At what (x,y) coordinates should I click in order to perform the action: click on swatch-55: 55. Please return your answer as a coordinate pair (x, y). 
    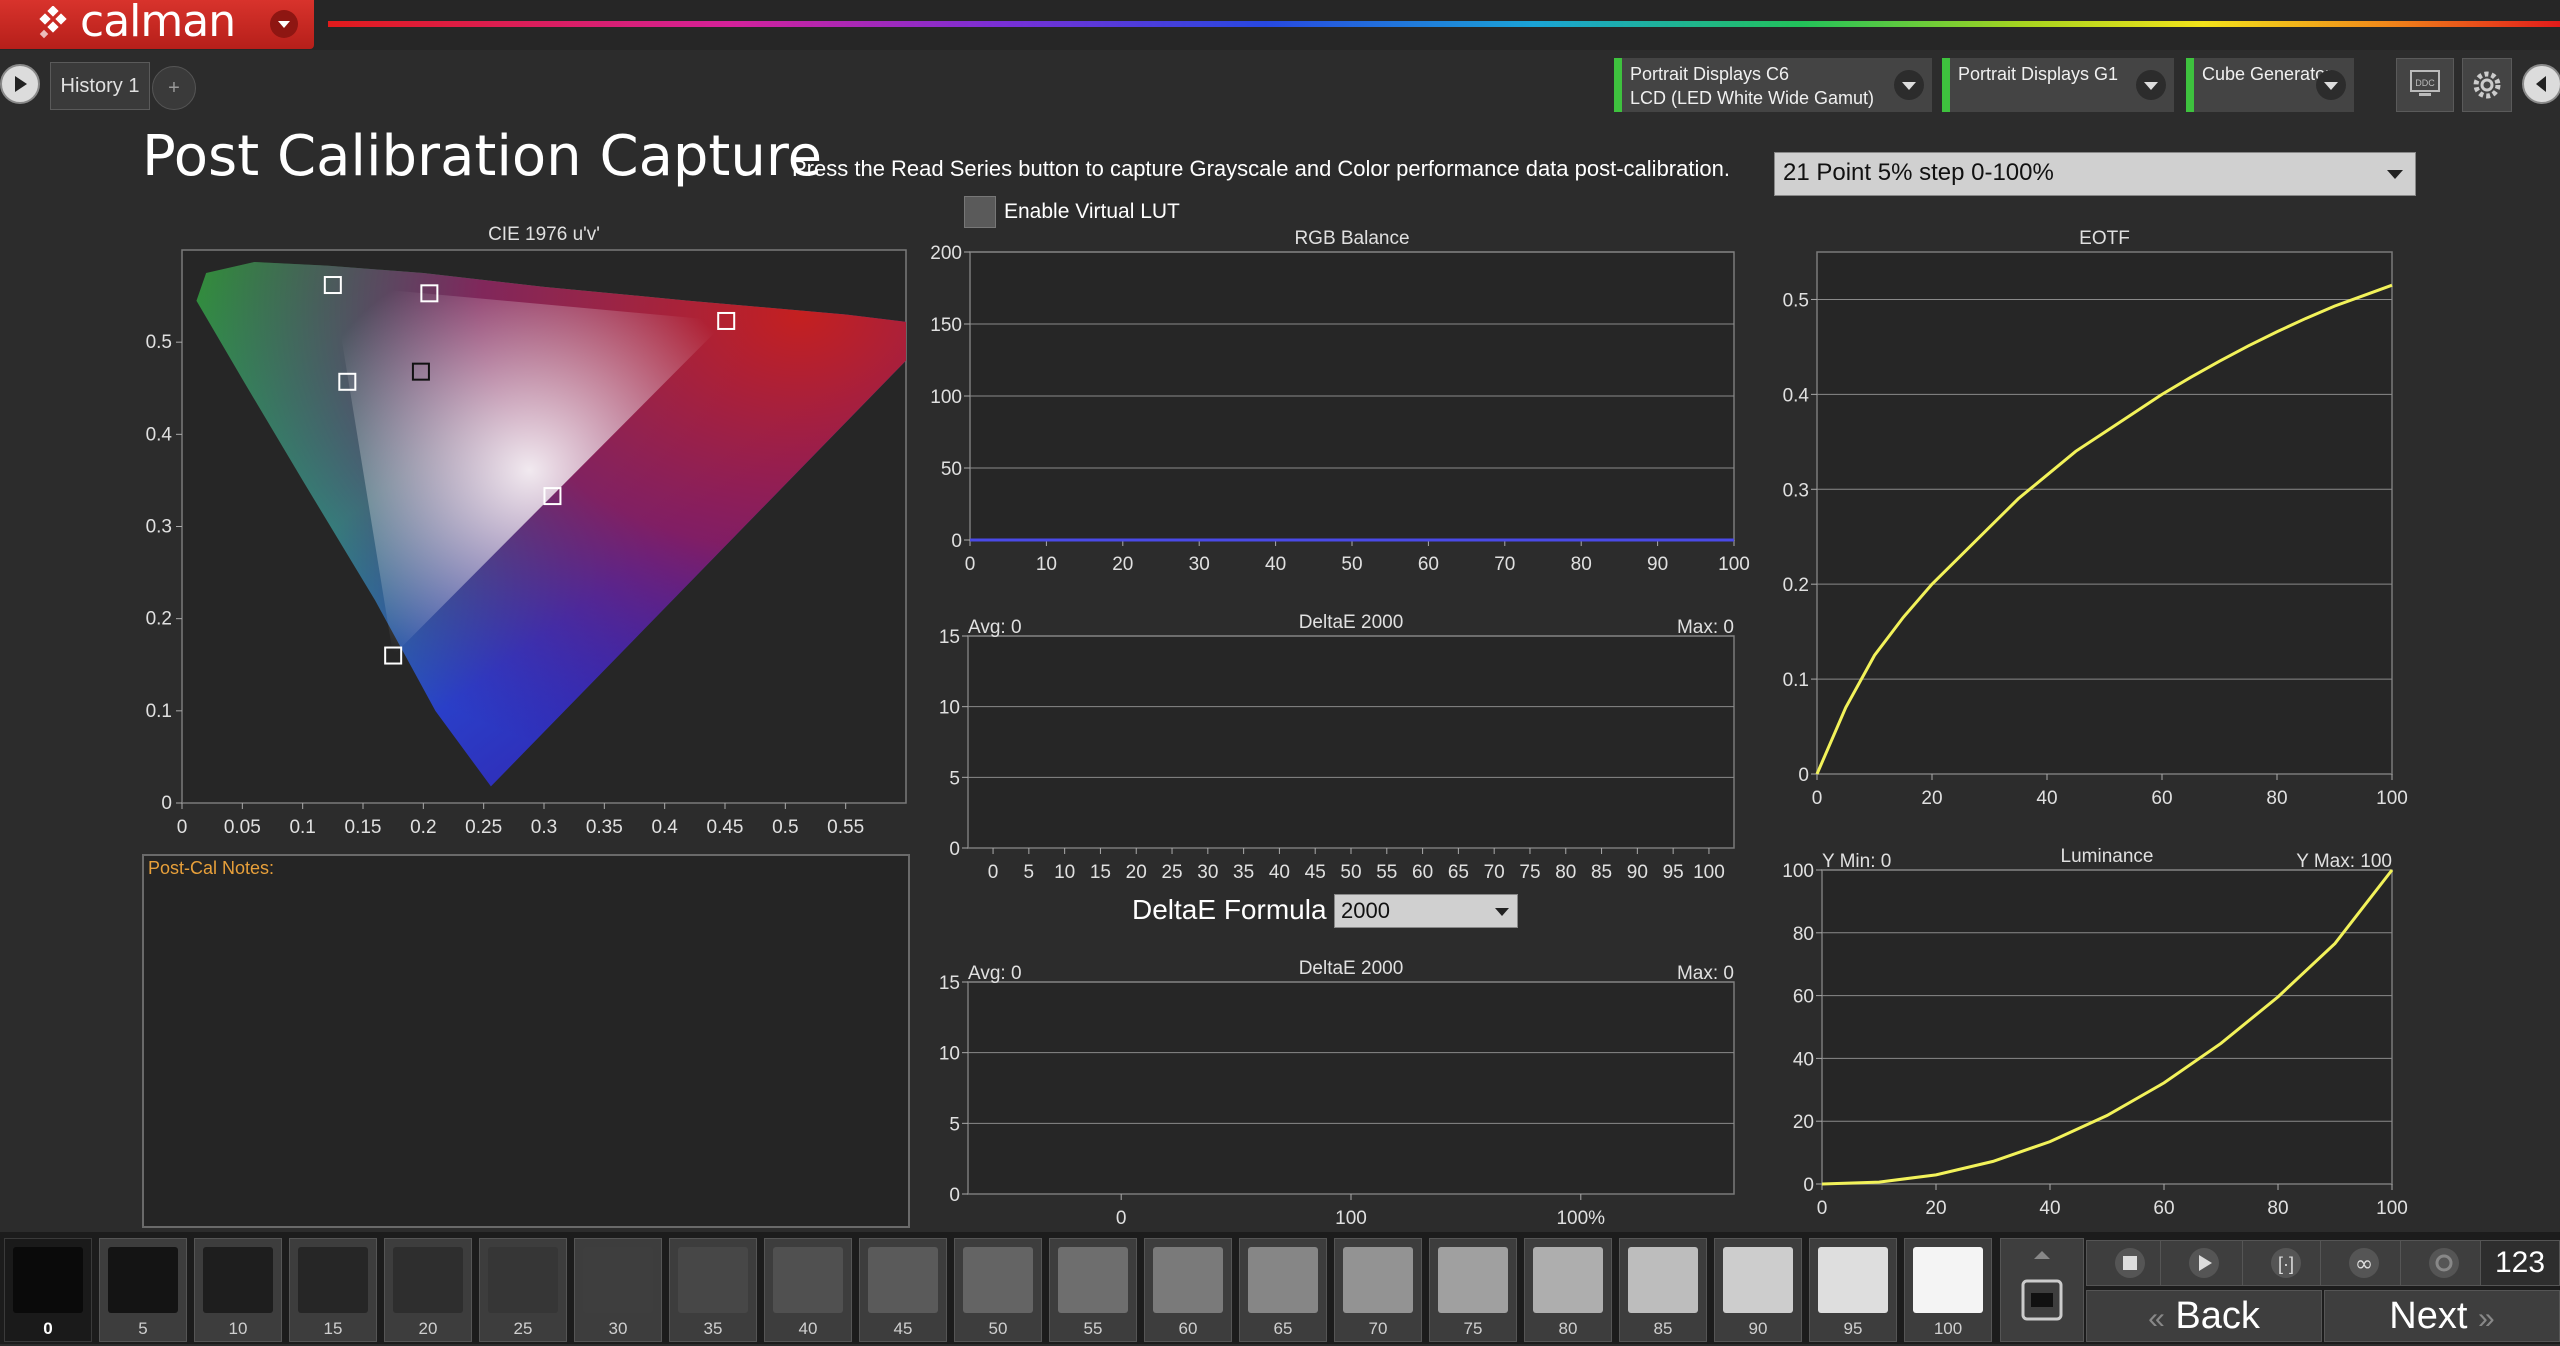
    Looking at the image, I should click on (1093, 1290).